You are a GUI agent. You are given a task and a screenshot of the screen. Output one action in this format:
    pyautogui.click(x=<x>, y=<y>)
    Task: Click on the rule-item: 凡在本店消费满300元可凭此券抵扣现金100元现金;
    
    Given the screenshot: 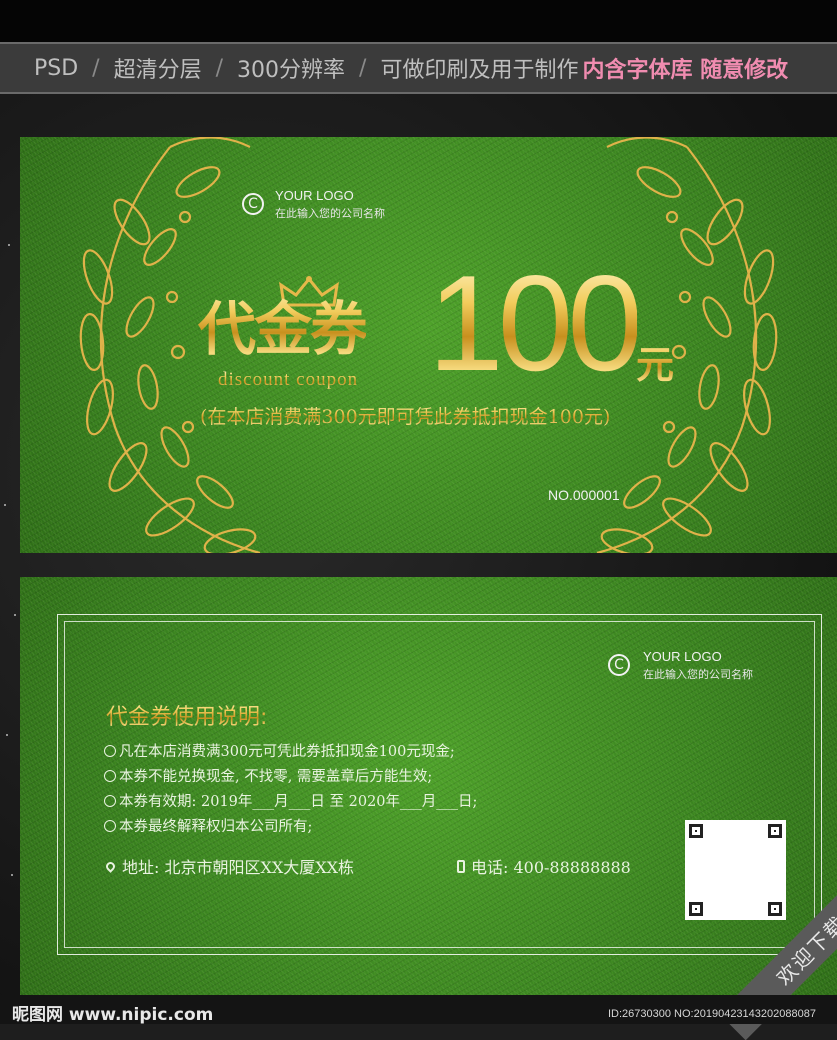 What is the action you would take?
    pyautogui.click(x=279, y=750)
    